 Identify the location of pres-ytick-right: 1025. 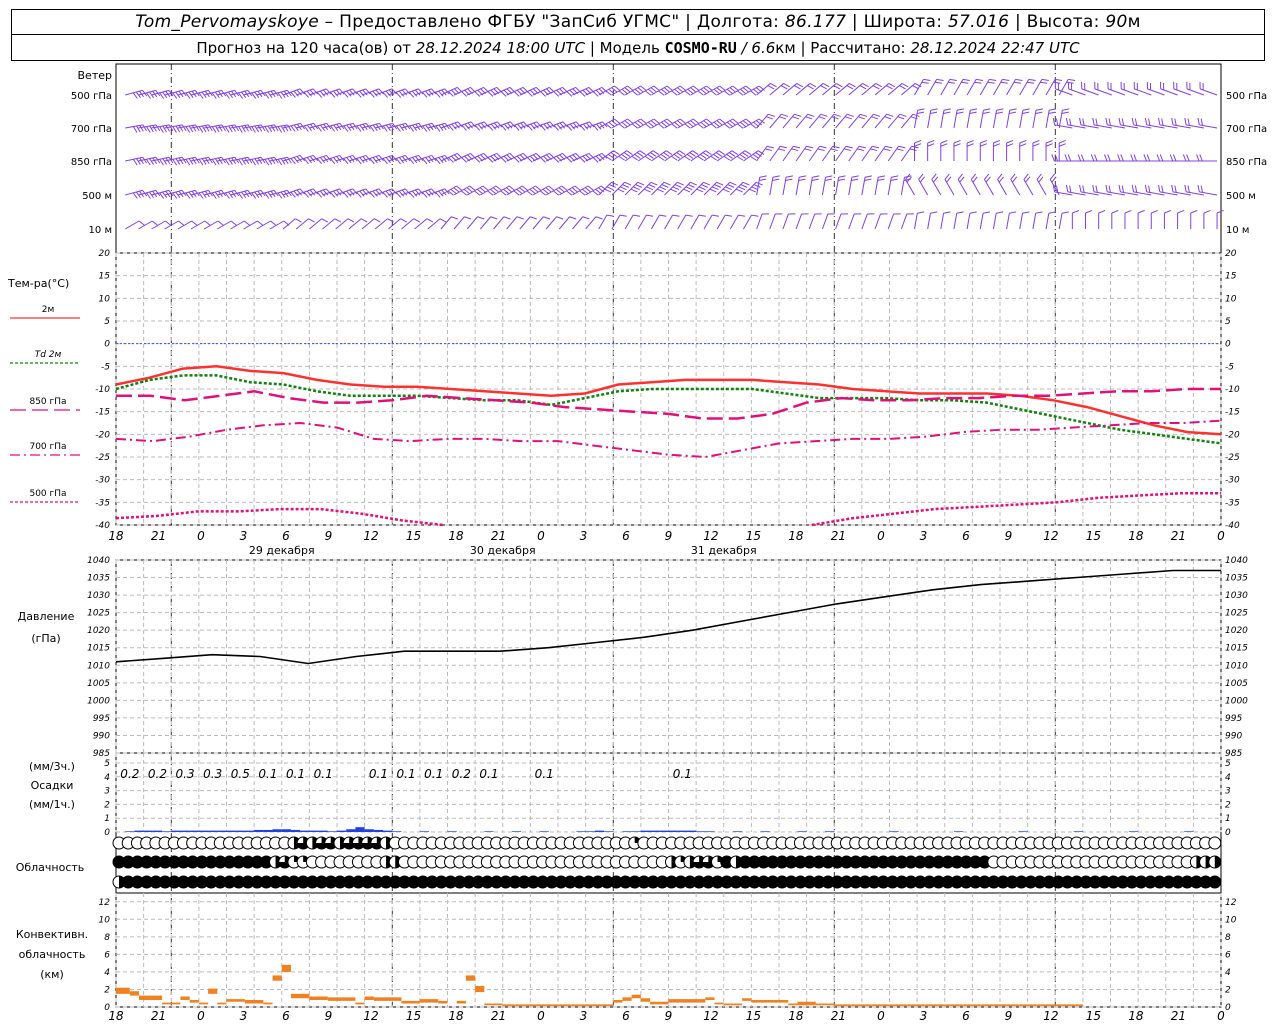
(1236, 614).